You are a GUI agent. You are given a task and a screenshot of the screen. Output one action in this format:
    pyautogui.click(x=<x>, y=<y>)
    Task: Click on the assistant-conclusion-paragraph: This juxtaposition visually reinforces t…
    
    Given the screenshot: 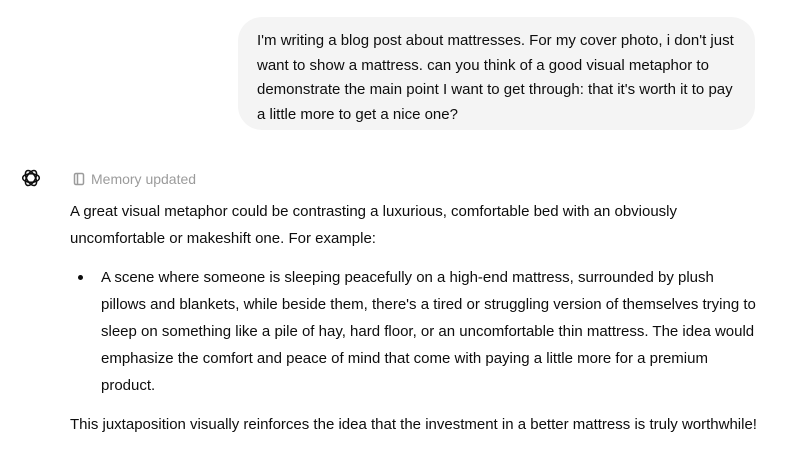 What is the action you would take?
    pyautogui.click(x=413, y=424)
    